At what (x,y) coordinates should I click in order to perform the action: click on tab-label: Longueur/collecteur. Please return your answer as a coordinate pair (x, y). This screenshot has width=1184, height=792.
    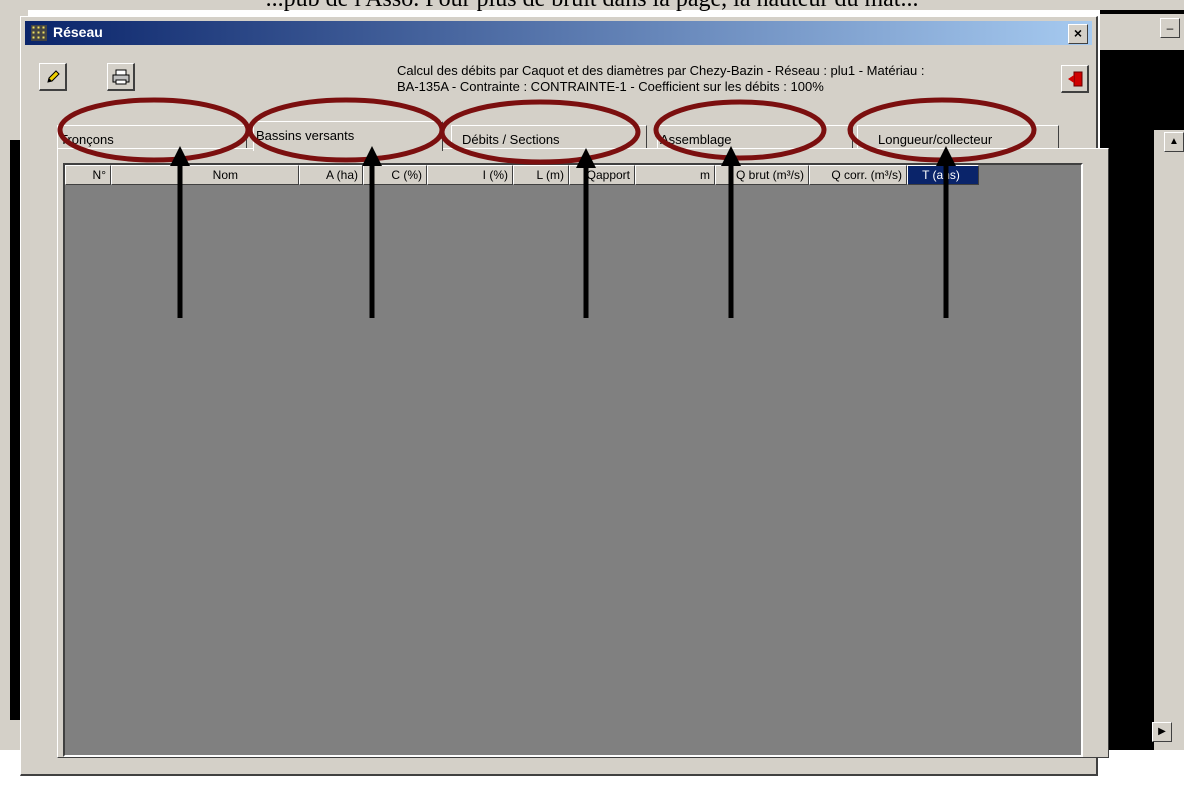
    Looking at the image, I should click on (935, 139).